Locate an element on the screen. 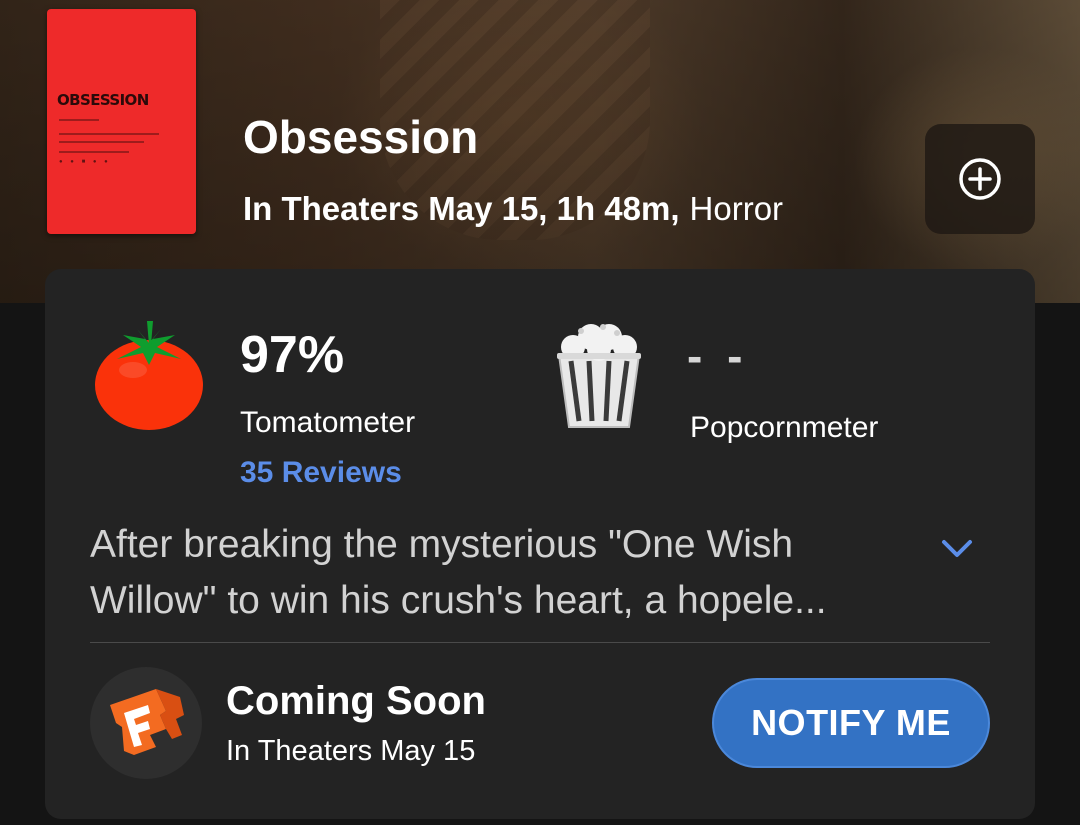 The width and height of the screenshot is (1080, 825). add-to-watchlist-button is located at coordinates (980, 179).